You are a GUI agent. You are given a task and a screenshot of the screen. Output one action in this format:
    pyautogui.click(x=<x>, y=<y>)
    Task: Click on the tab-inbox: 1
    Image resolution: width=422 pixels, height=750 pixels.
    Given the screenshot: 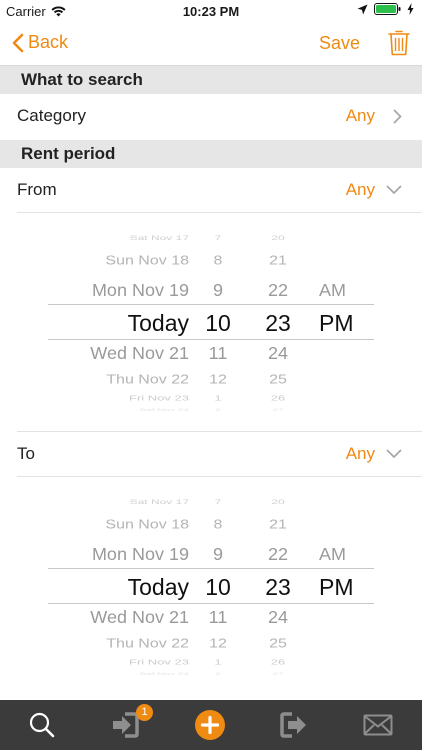 What is the action you would take?
    pyautogui.click(x=126, y=725)
    